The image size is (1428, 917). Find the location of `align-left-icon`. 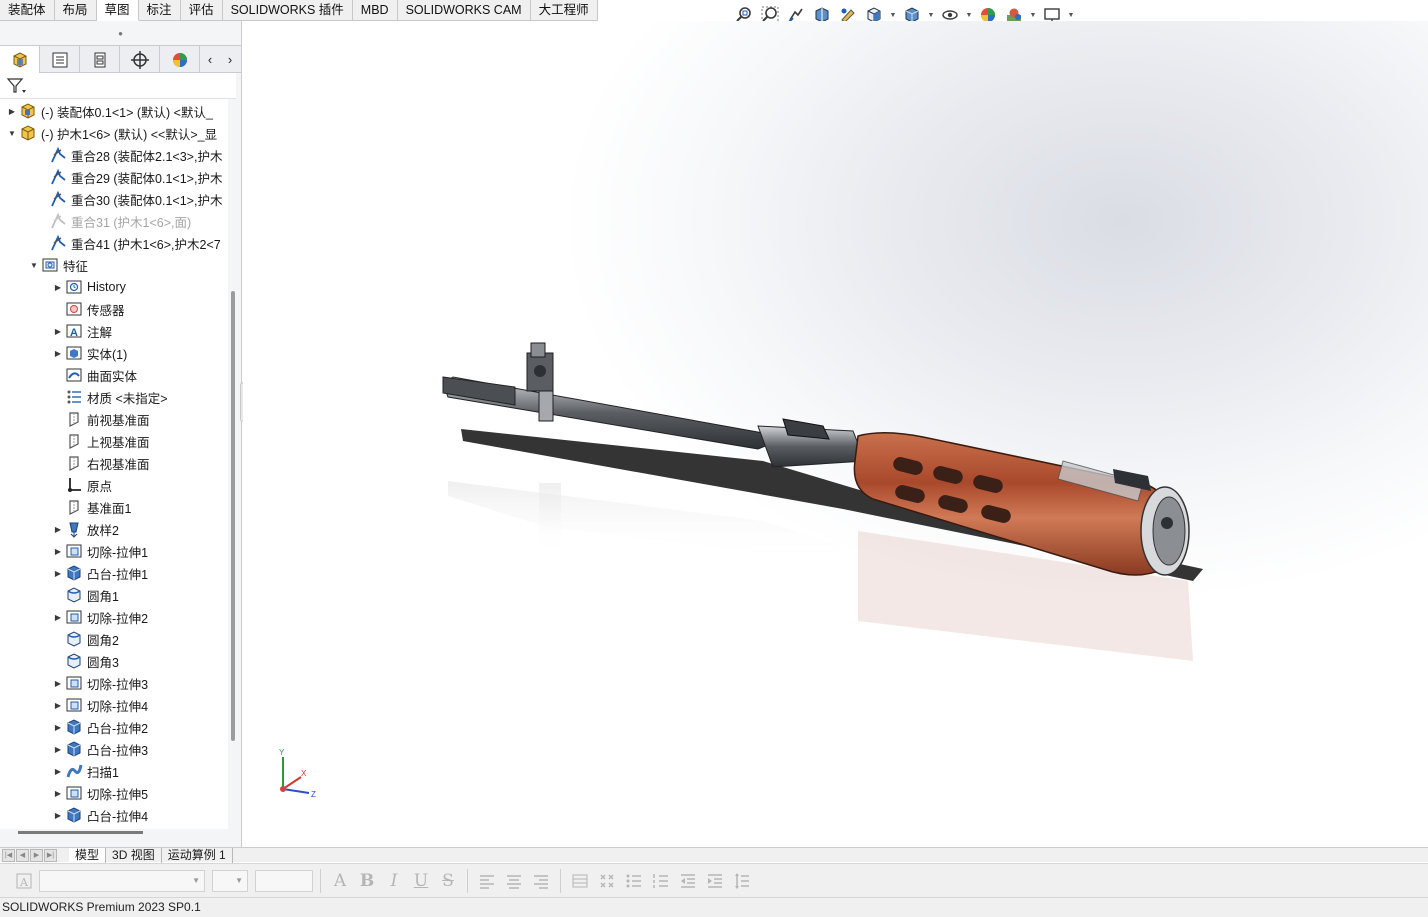

align-left-icon is located at coordinates (487, 881).